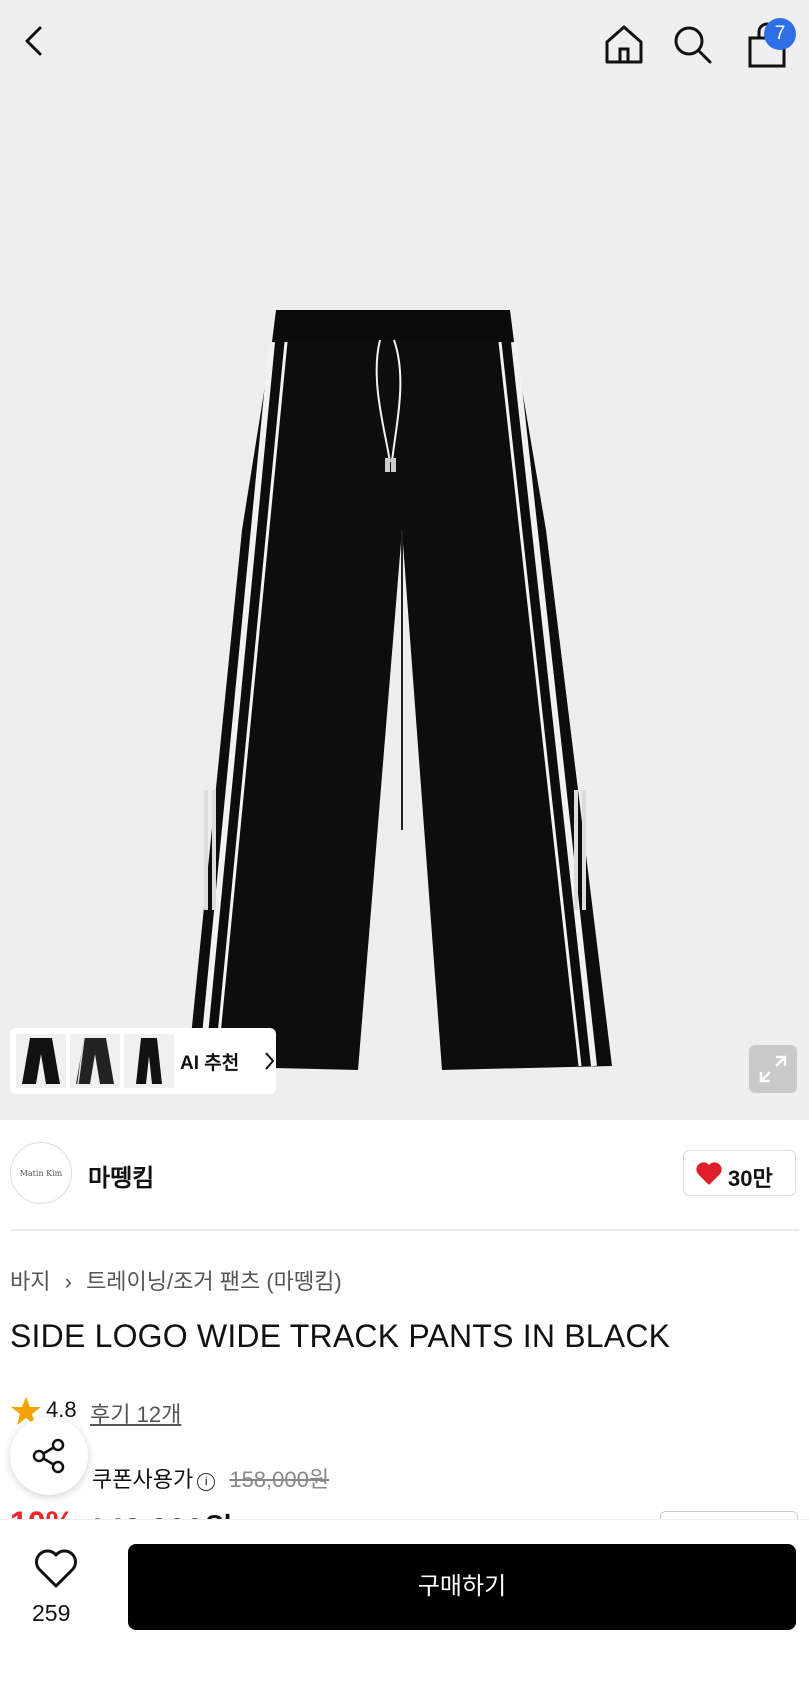 This screenshot has height=1691, width=809. Describe the element at coordinates (773, 1069) in the screenshot. I see `expand-icon` at that location.